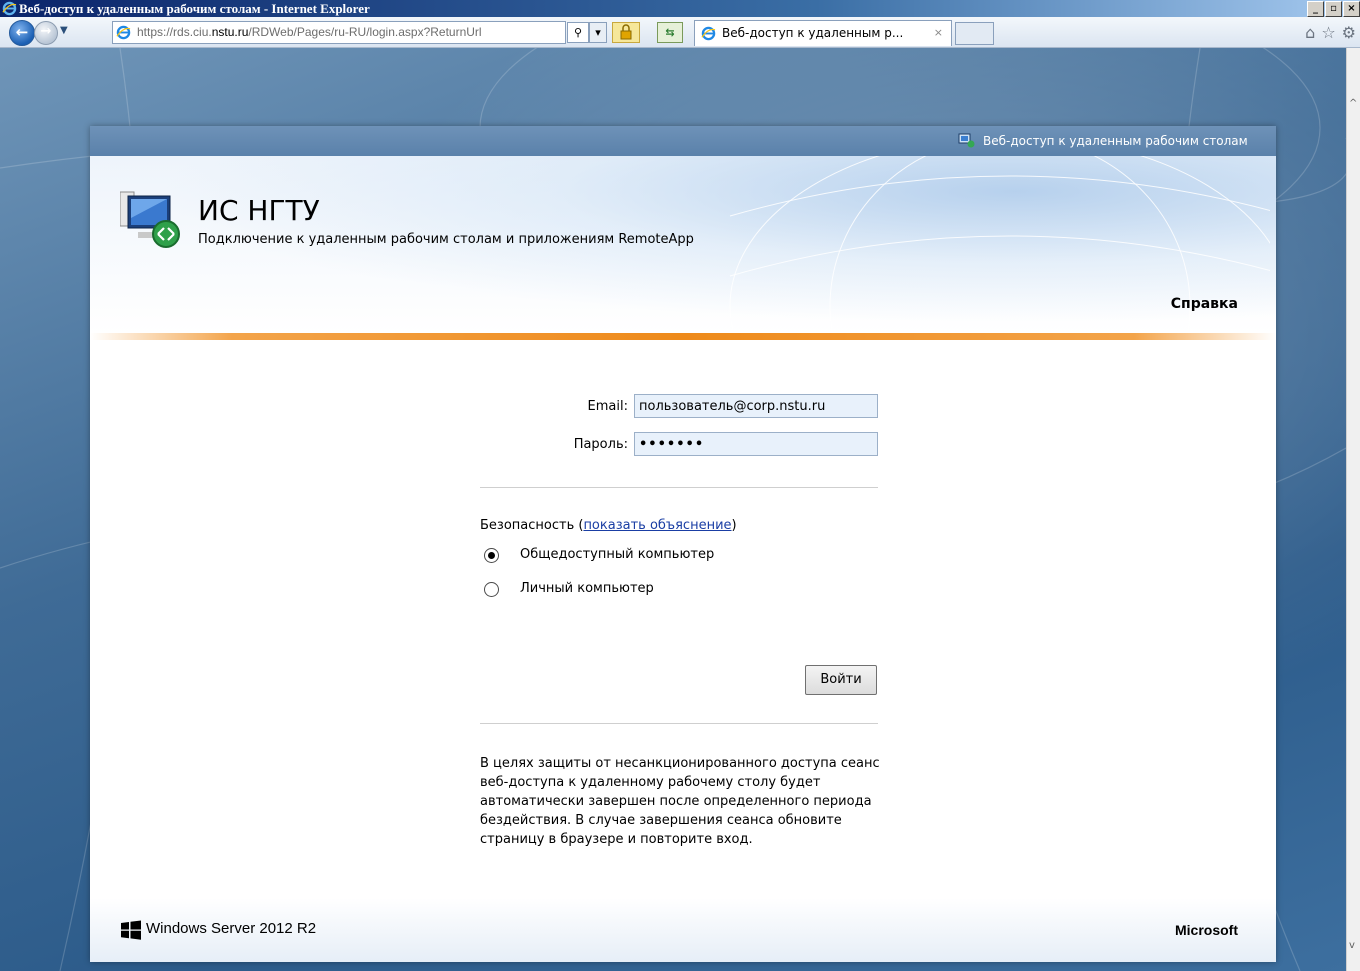 This screenshot has width=1360, height=971. What do you see at coordinates (1206, 930) in the screenshot?
I see `microsoft-brand: Microsoft` at bounding box center [1206, 930].